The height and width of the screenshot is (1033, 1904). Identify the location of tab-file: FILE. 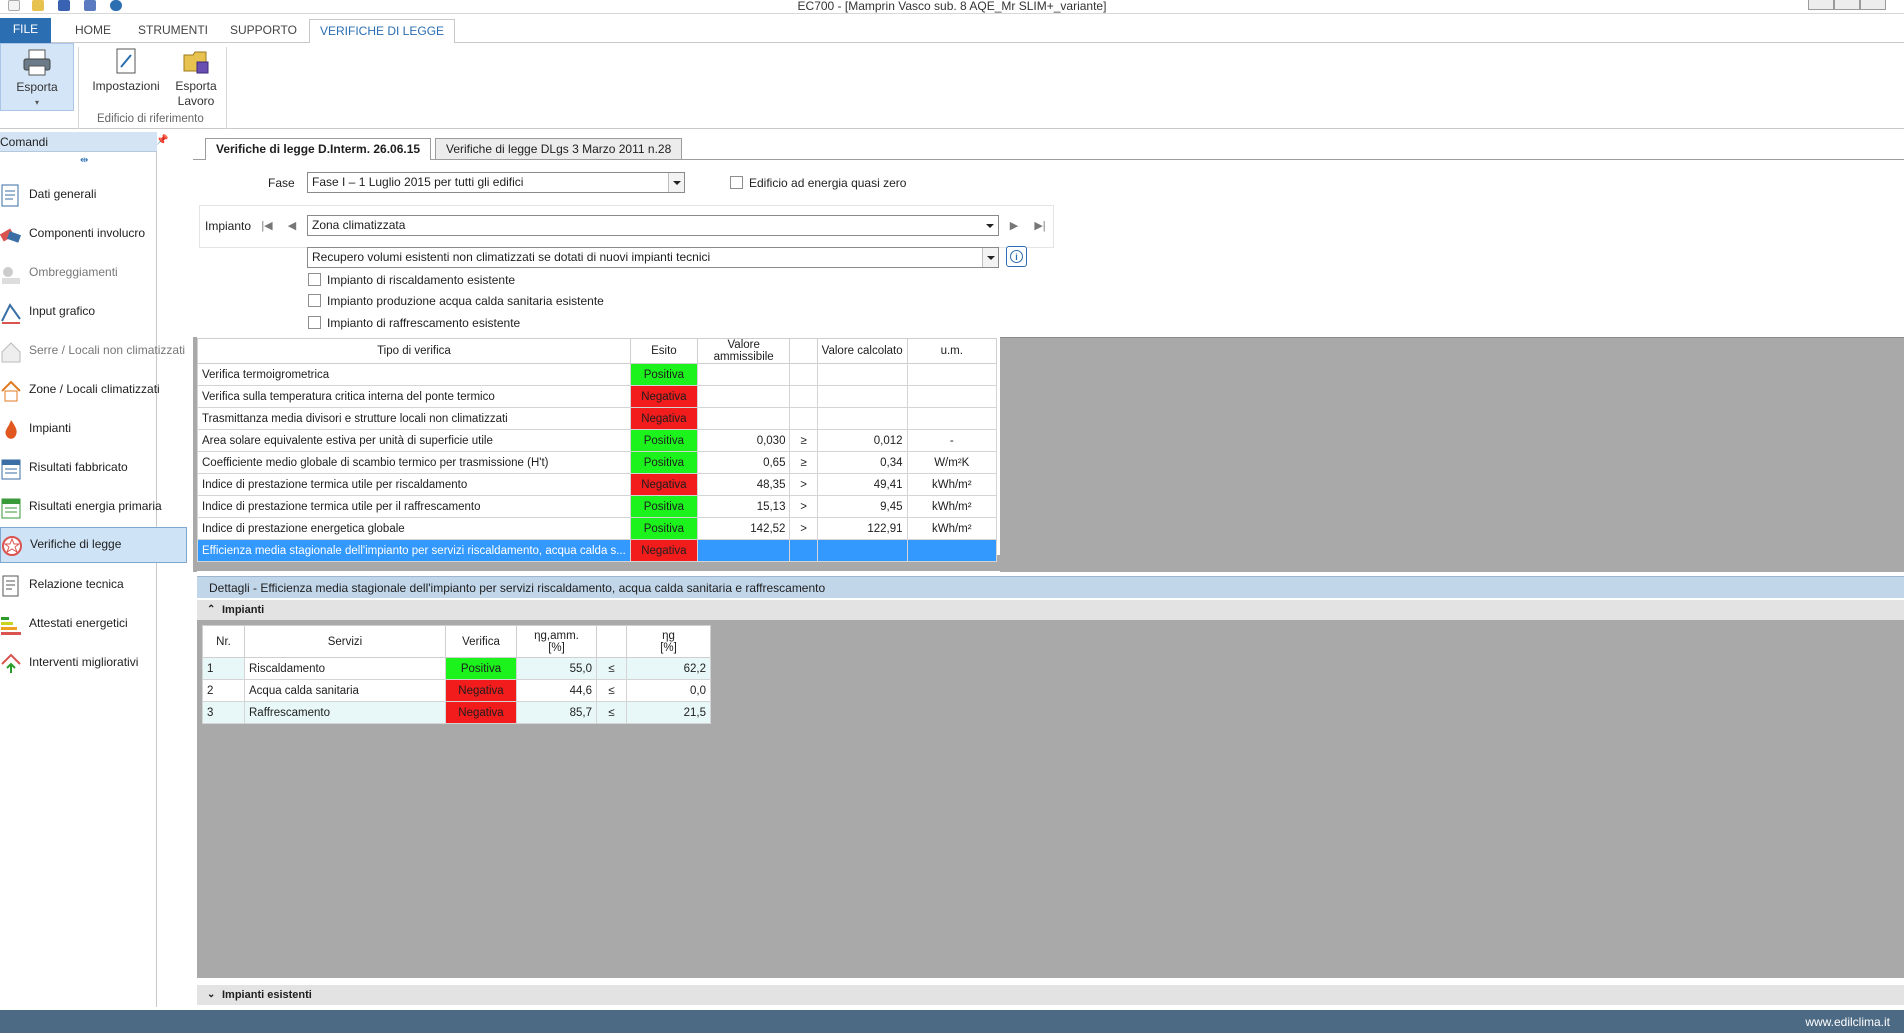
(25, 30).